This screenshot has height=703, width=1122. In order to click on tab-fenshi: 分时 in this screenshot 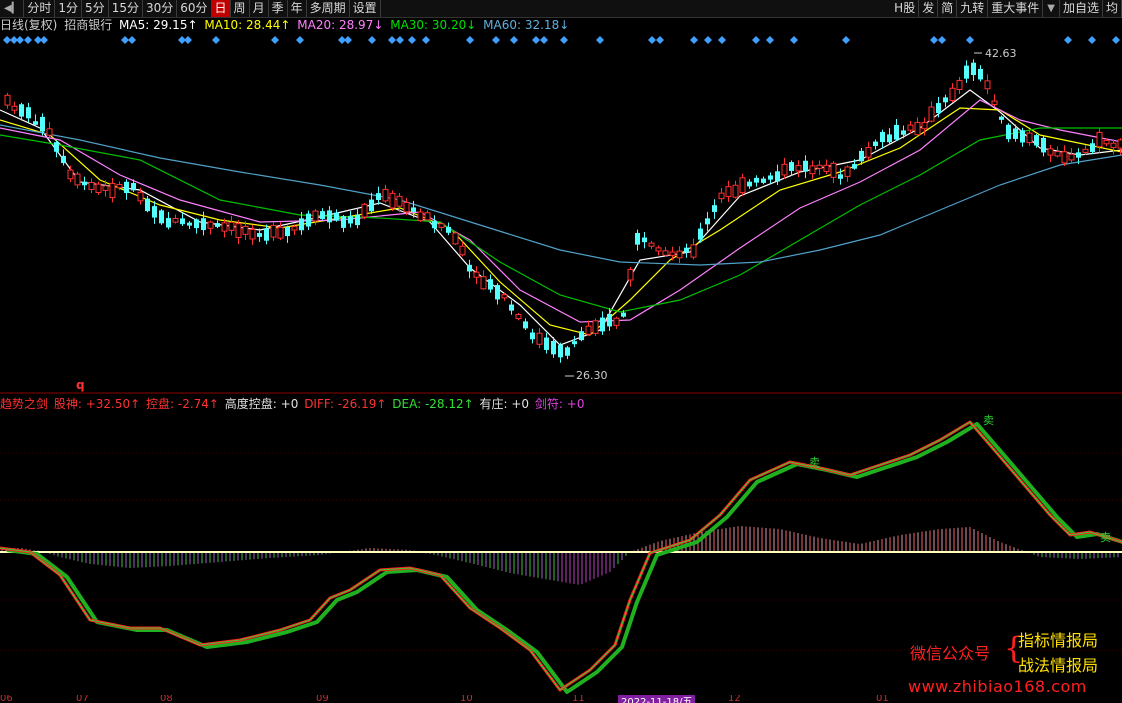, I will do `click(40, 8)`.